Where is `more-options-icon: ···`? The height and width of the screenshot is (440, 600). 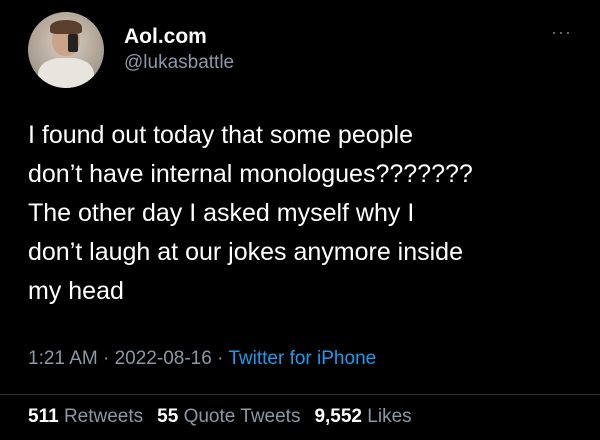 more-options-icon: ··· is located at coordinates (561, 32).